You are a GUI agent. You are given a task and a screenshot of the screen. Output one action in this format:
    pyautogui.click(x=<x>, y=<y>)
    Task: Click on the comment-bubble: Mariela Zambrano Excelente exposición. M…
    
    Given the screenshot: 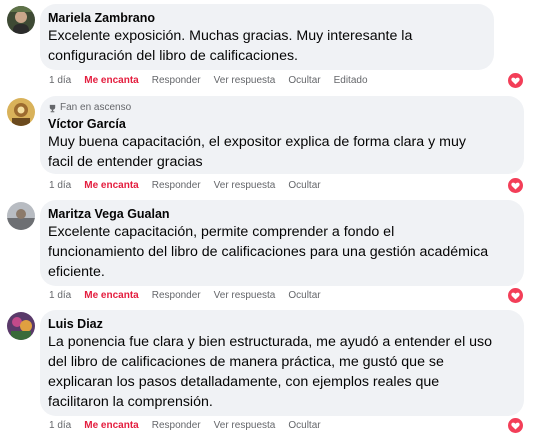 What is the action you would take?
    pyautogui.click(x=267, y=37)
    